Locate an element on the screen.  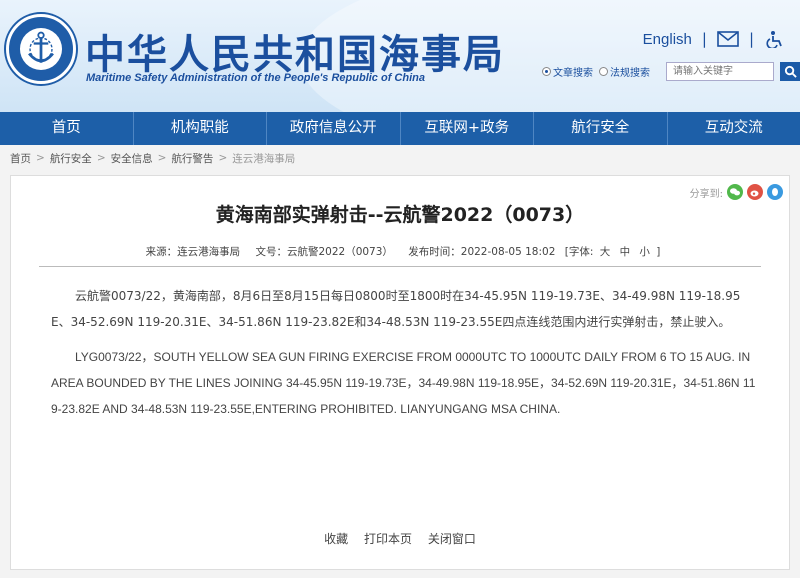
nav-item-functions: 机构职能 is located at coordinates (200, 128).